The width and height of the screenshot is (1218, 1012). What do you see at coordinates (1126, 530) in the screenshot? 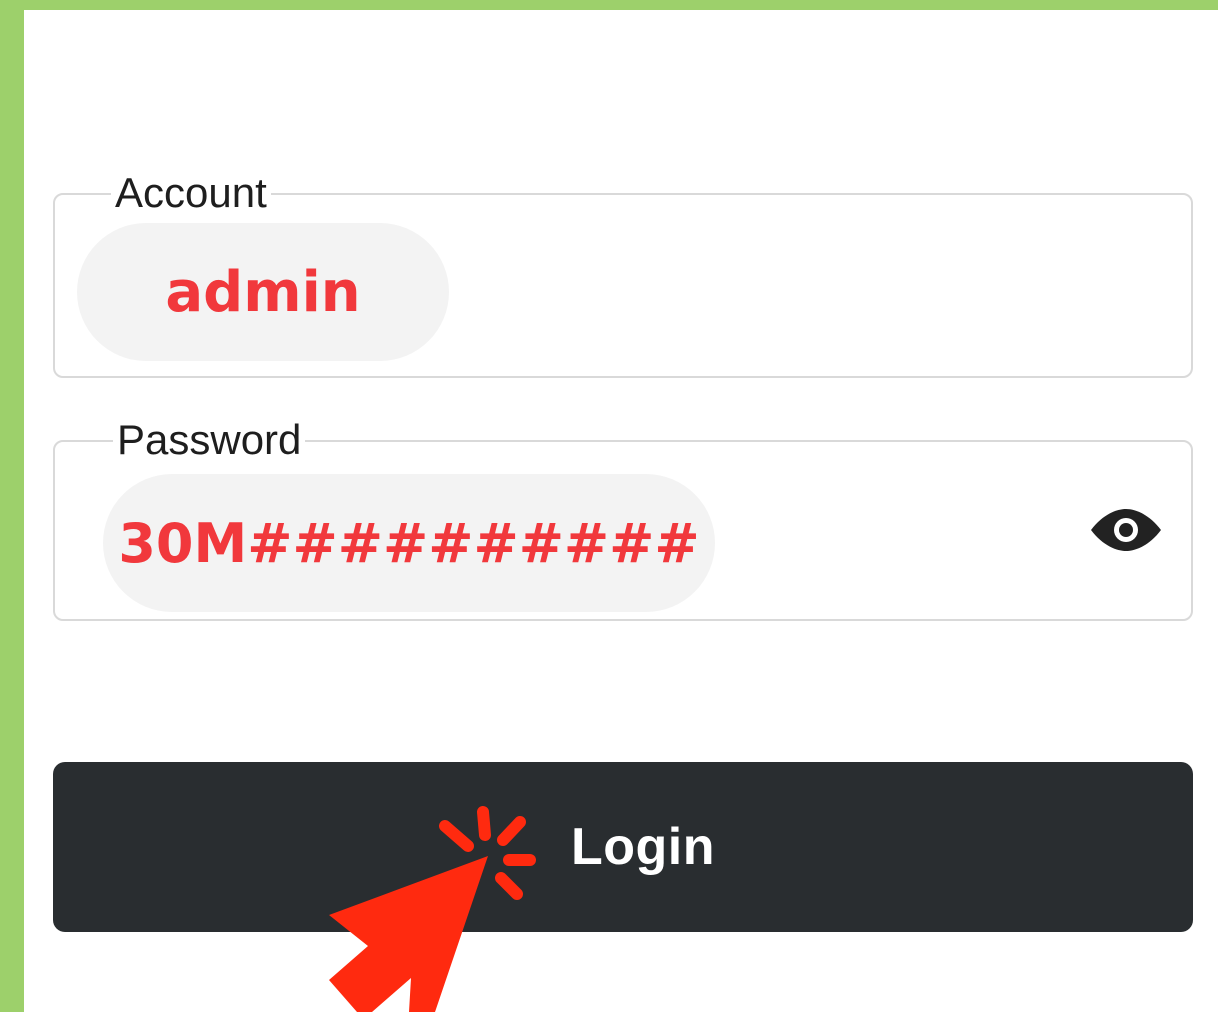
I see `eye-icon` at bounding box center [1126, 530].